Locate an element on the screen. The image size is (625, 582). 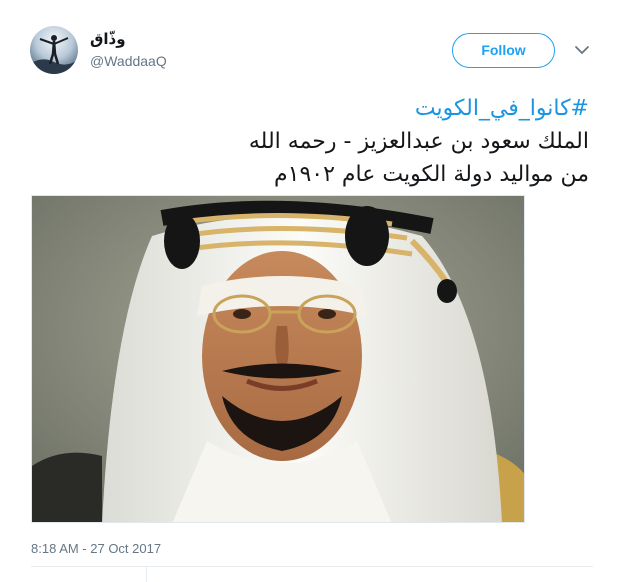
tweet-timestamp: 8:18 AM - 27 Oct 2017 is located at coordinates (96, 548).